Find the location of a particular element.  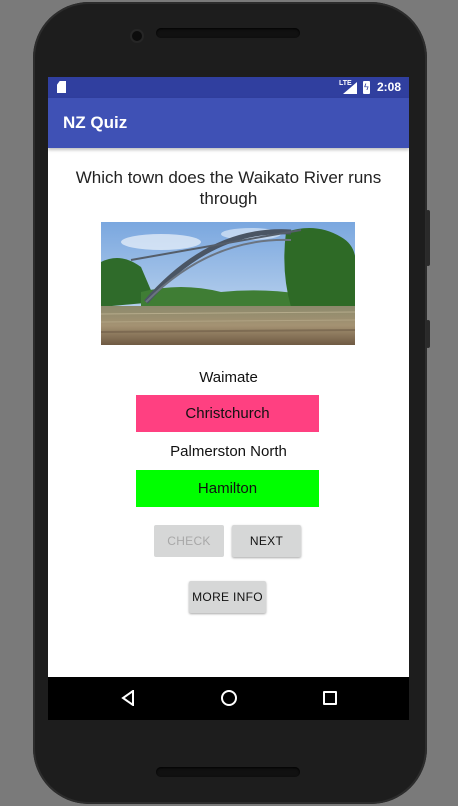

next-button: NEXT is located at coordinates (266, 541).